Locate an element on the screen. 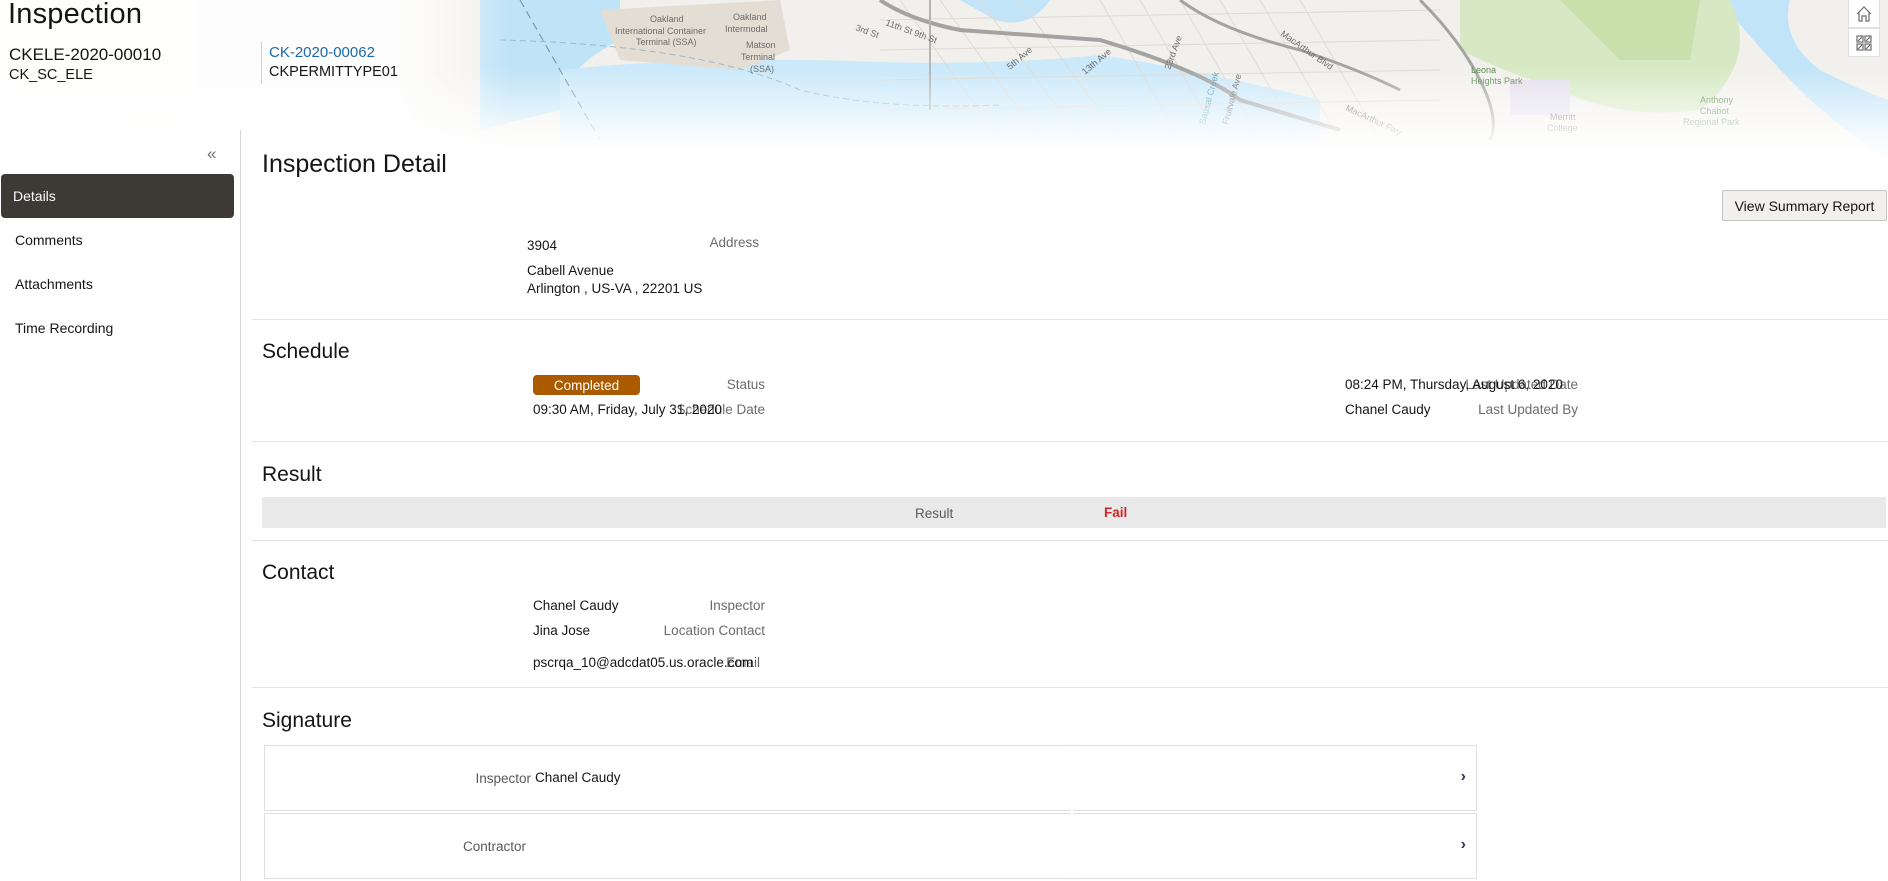 The image size is (1888, 881). schedule-date-value: 09:30 AM, Friday, July 31, 2020 is located at coordinates (627, 409).